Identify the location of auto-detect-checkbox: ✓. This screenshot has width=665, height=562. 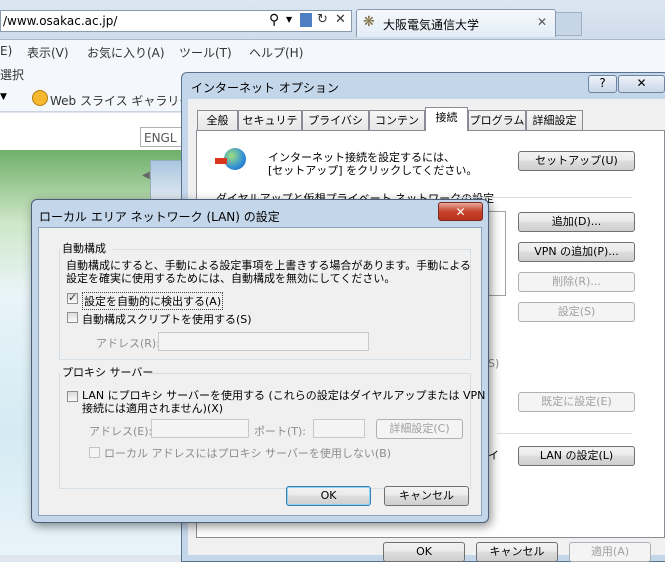
(72, 297).